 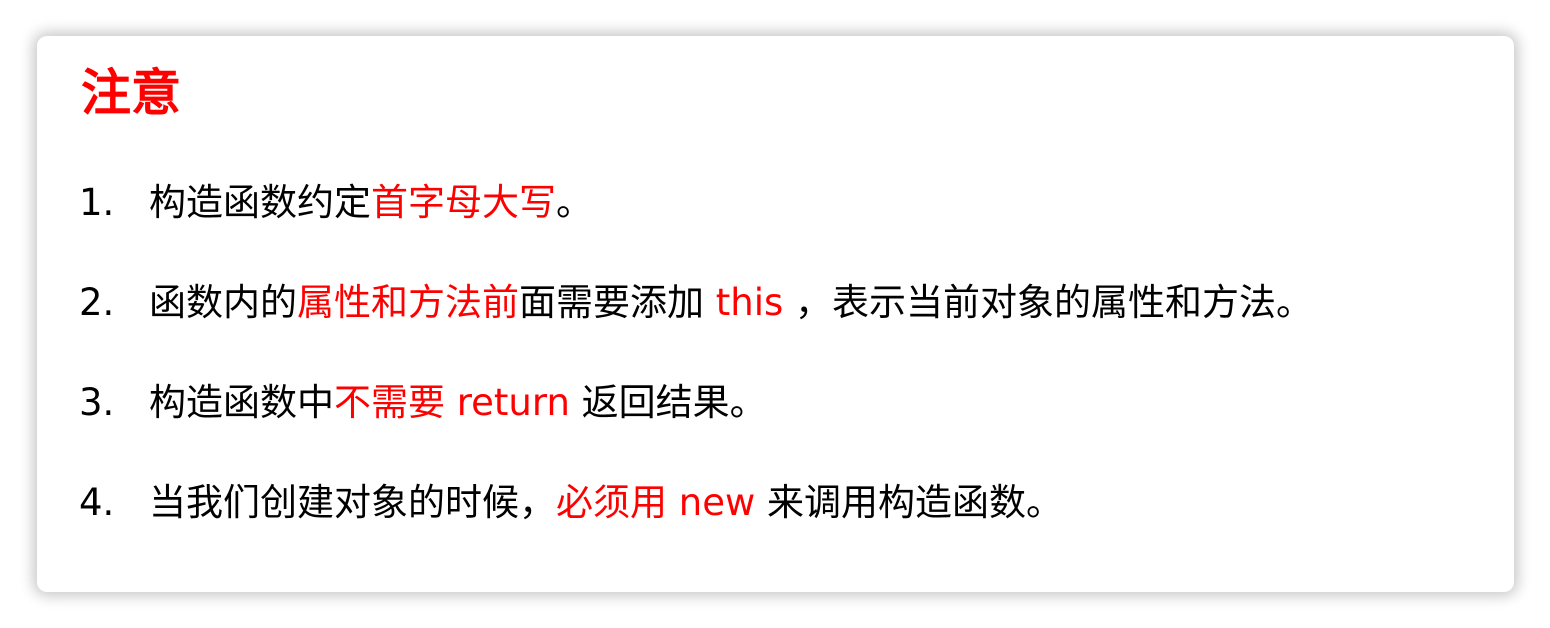 I want to click on text-segment: 面需要添加, so click(x=617, y=302).